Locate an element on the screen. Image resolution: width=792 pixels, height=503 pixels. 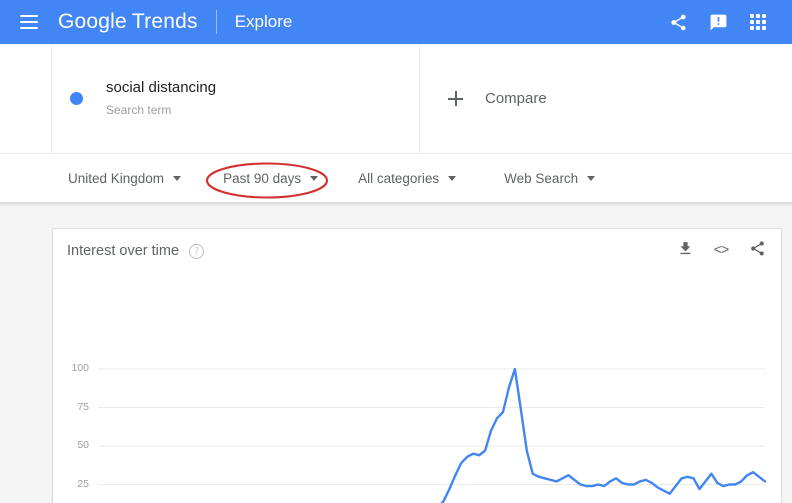
plus-icon is located at coordinates (455, 98).